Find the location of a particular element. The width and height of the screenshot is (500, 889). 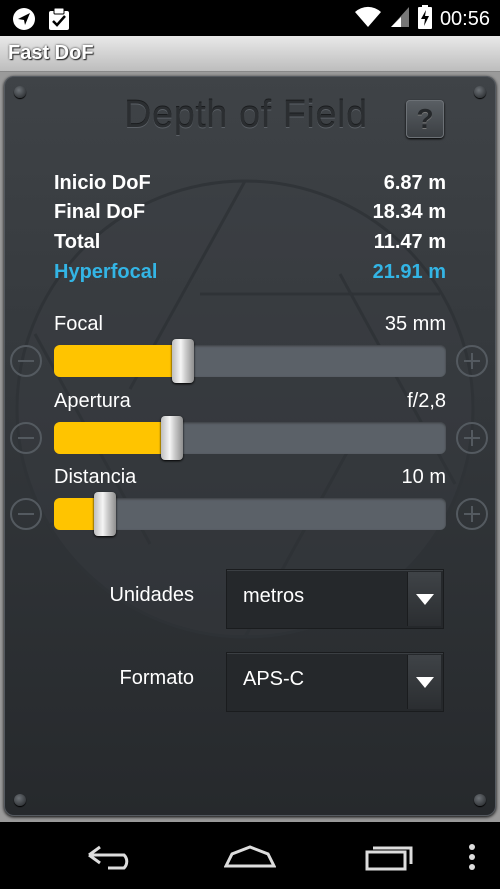

distance-value: 10 m is located at coordinates (423, 477).